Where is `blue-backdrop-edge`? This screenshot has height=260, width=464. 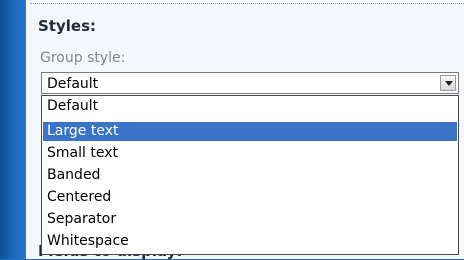 blue-backdrop-edge is located at coordinates (13, 129).